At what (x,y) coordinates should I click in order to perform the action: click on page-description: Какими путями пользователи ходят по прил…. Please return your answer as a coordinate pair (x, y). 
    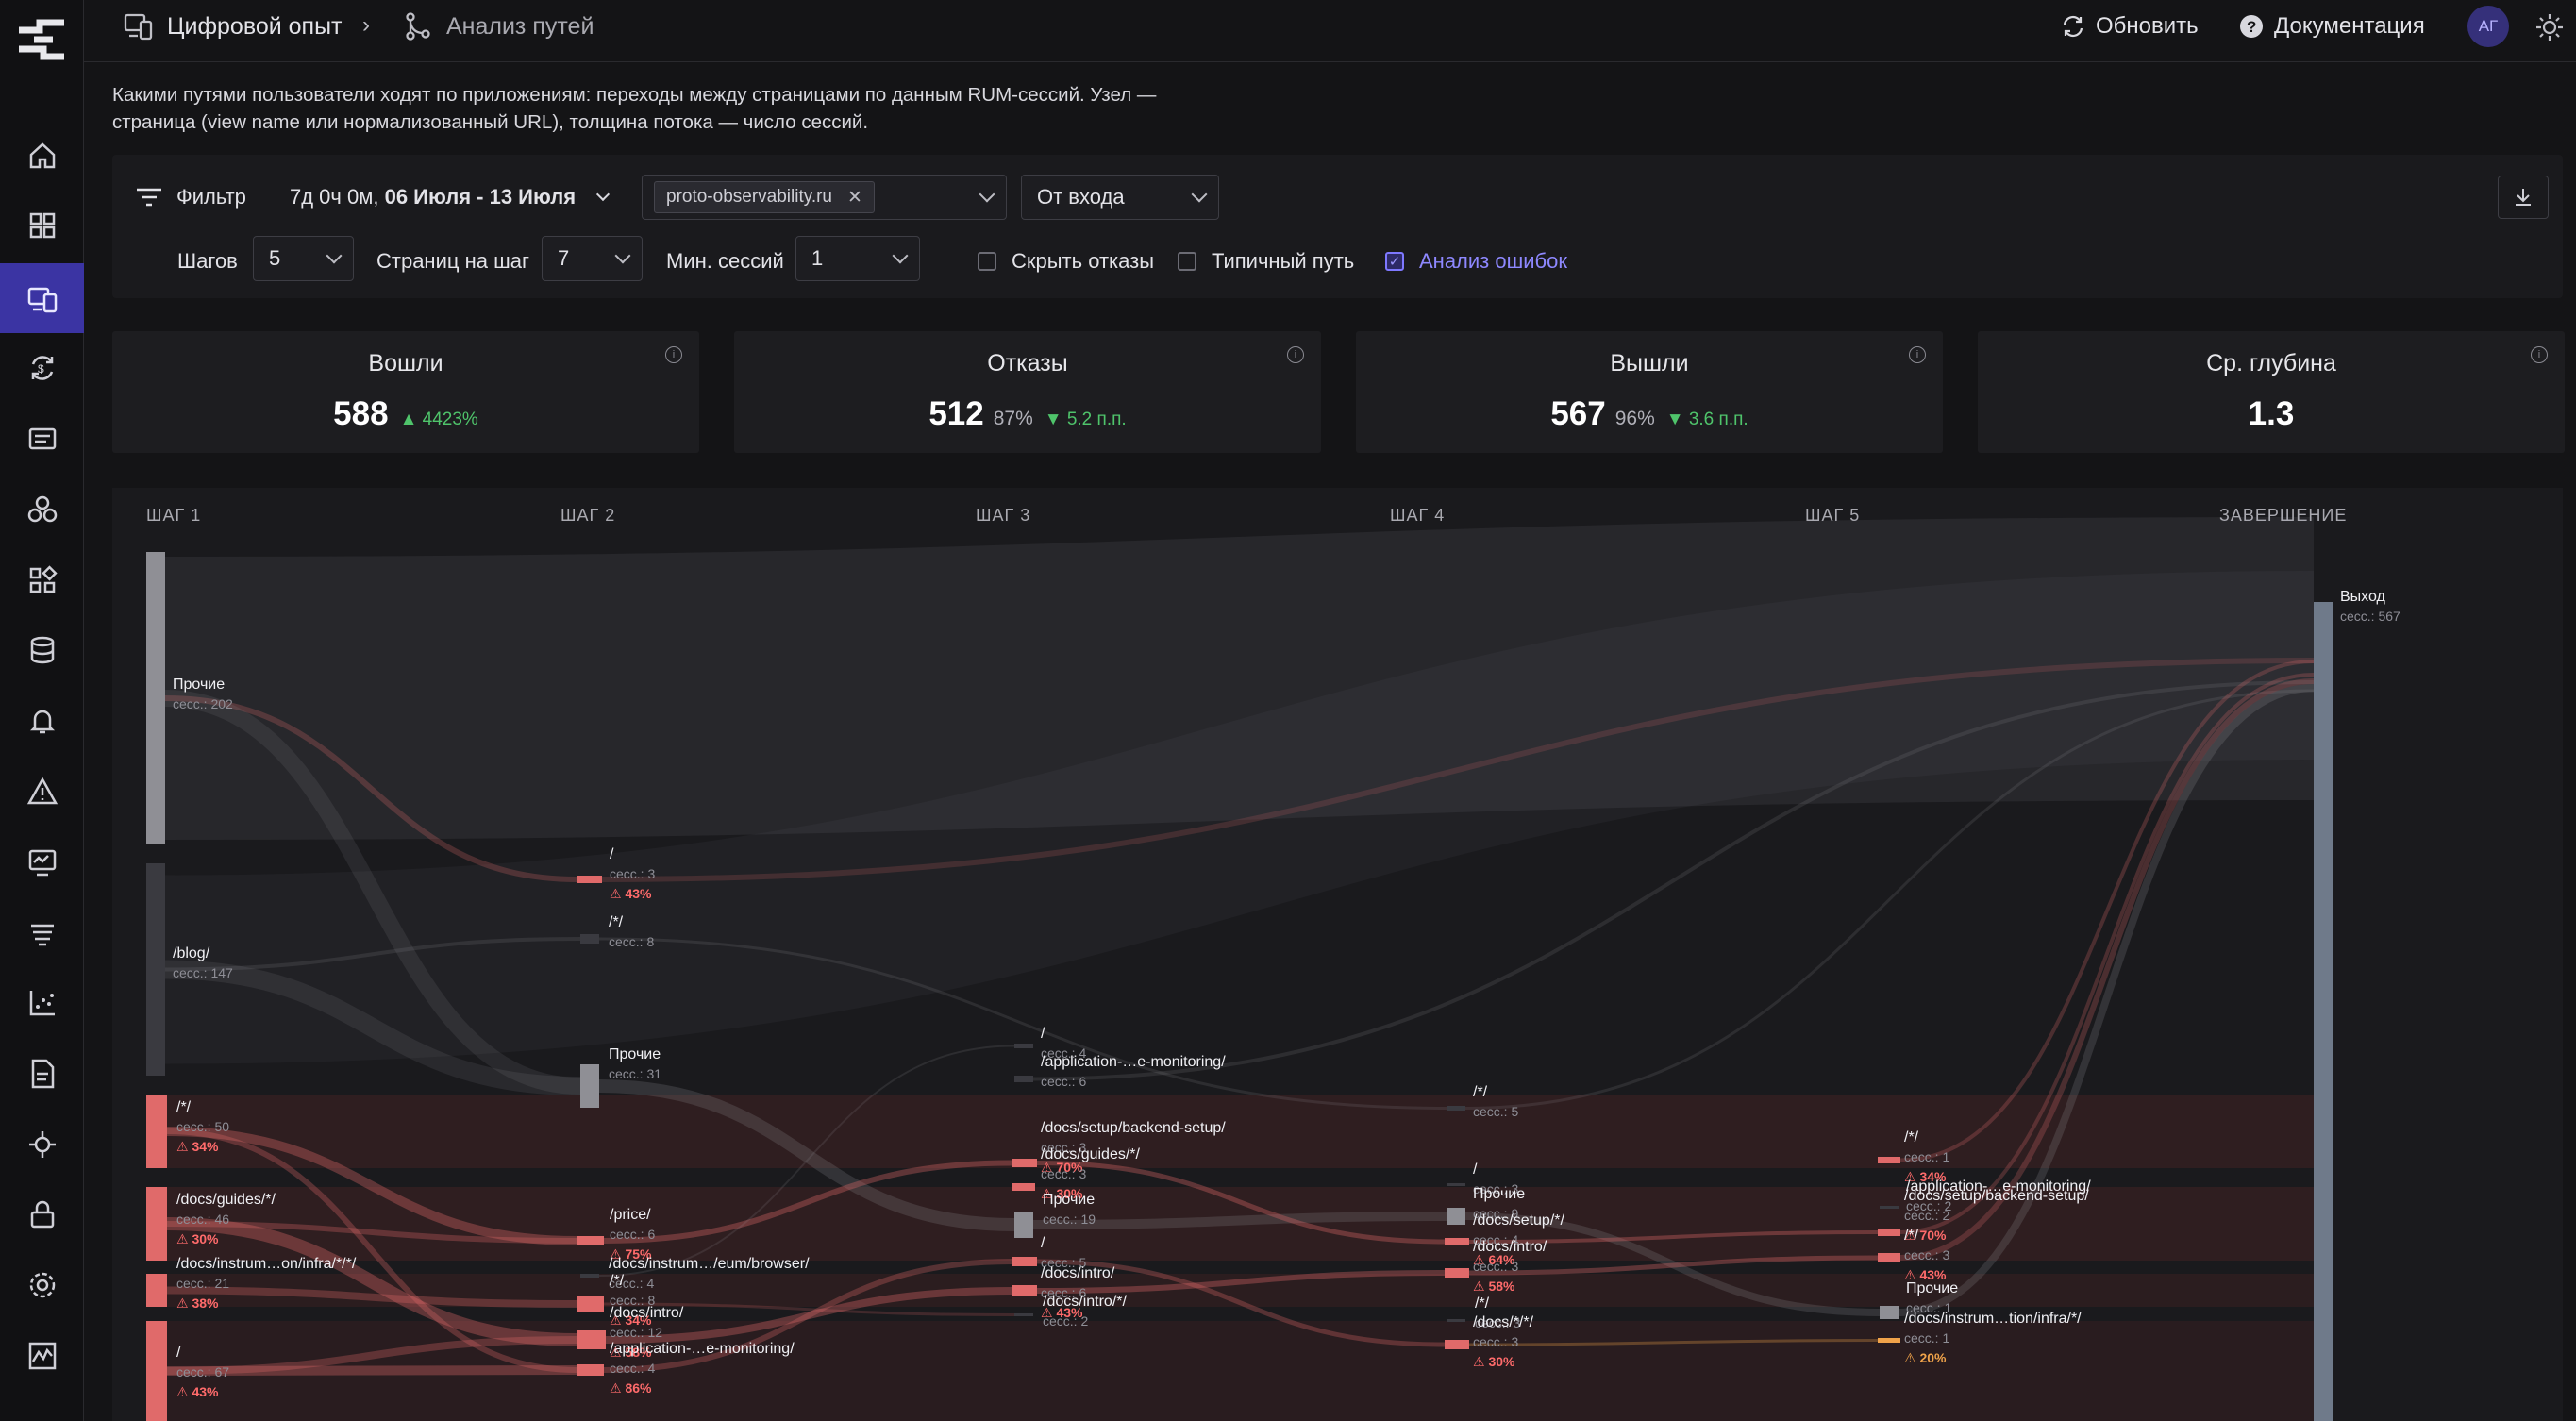
    Looking at the image, I should click on (634, 108).